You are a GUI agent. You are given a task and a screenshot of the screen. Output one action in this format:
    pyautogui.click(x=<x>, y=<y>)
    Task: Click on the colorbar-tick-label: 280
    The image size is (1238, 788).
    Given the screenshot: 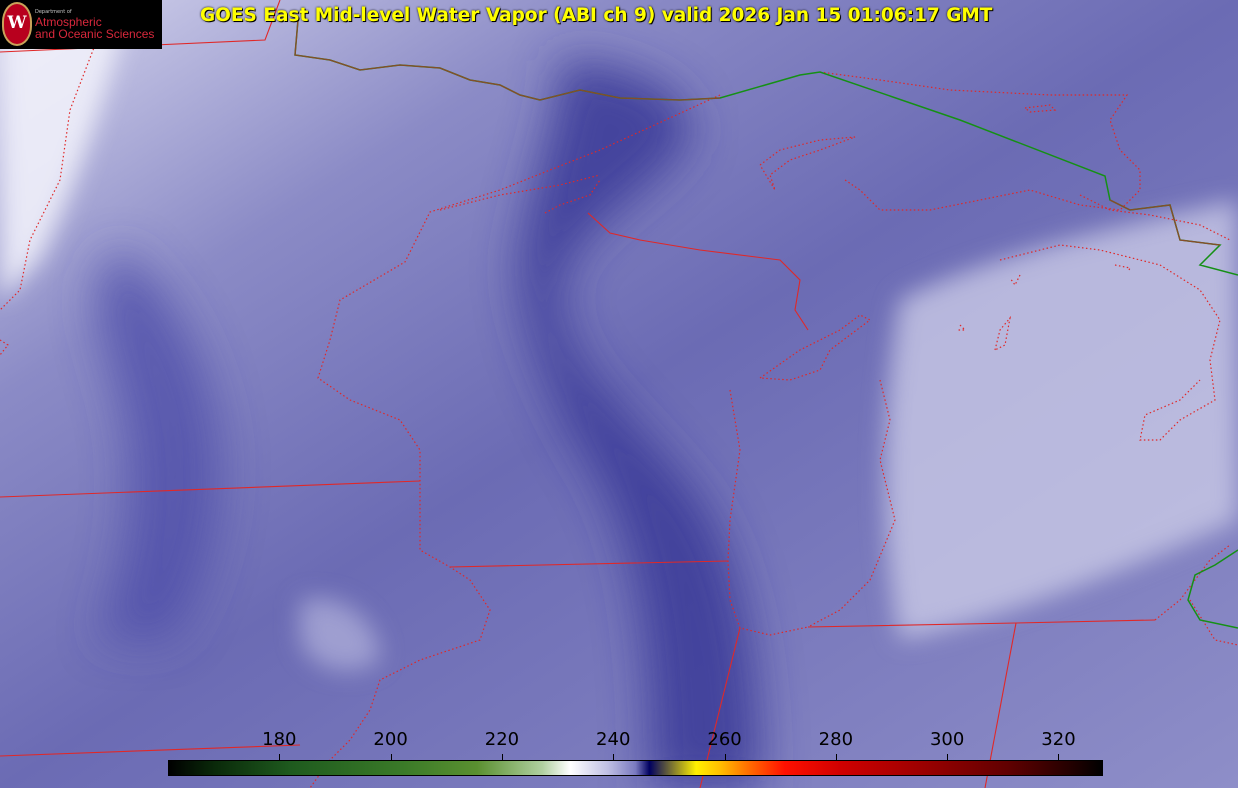 What is the action you would take?
    pyautogui.click(x=836, y=739)
    